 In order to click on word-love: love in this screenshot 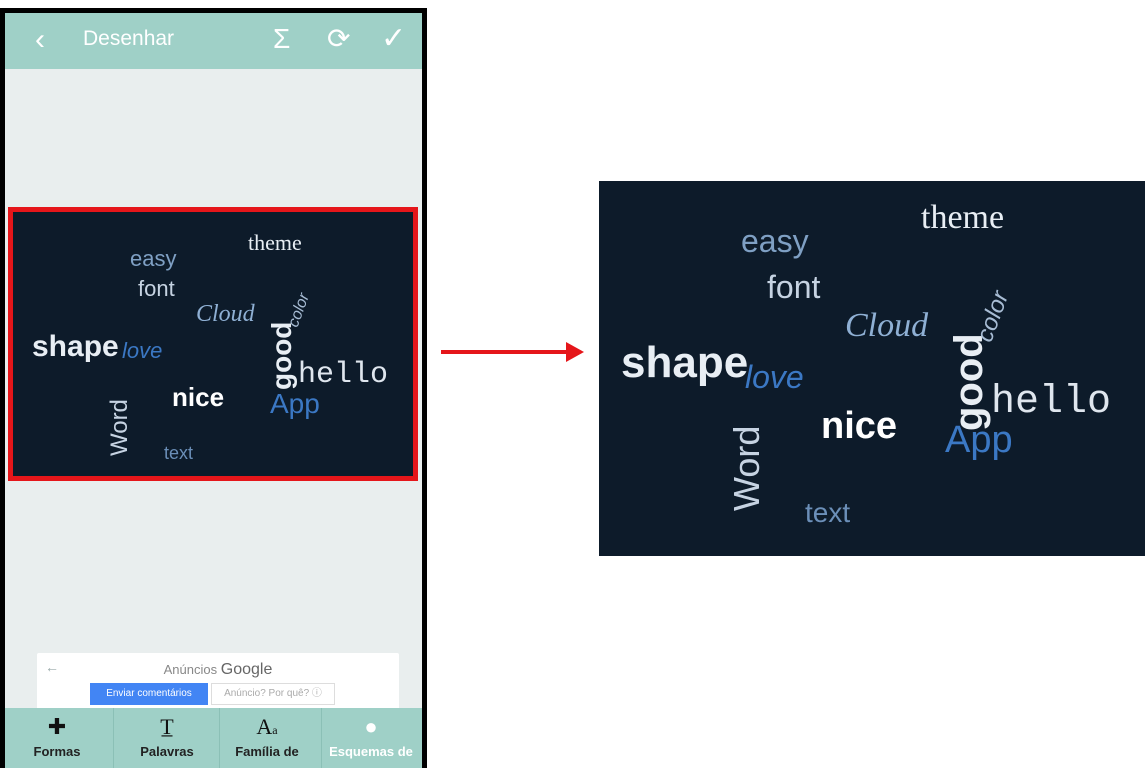, I will do `click(774, 377)`.